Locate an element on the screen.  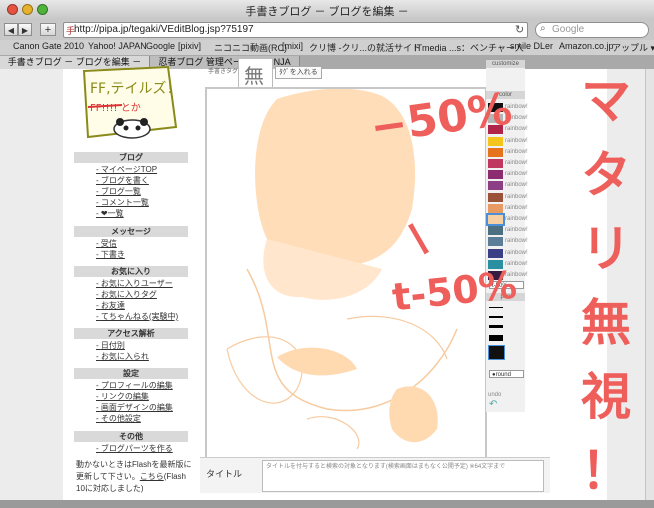
link-edit-profile: - プロフィールの編集 is located at coordinates (134, 385).